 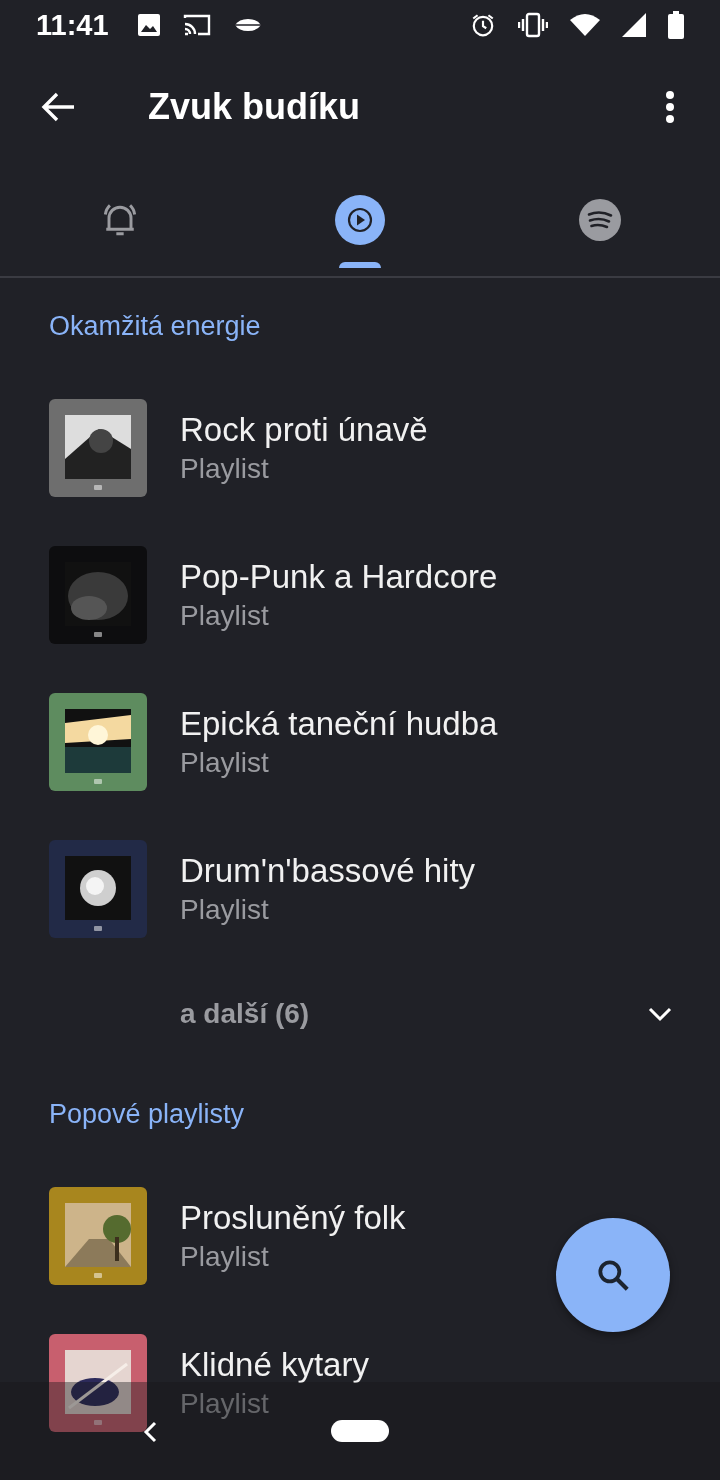 What do you see at coordinates (293, 1217) in the screenshot?
I see `playlist-title: Prosluněný folk` at bounding box center [293, 1217].